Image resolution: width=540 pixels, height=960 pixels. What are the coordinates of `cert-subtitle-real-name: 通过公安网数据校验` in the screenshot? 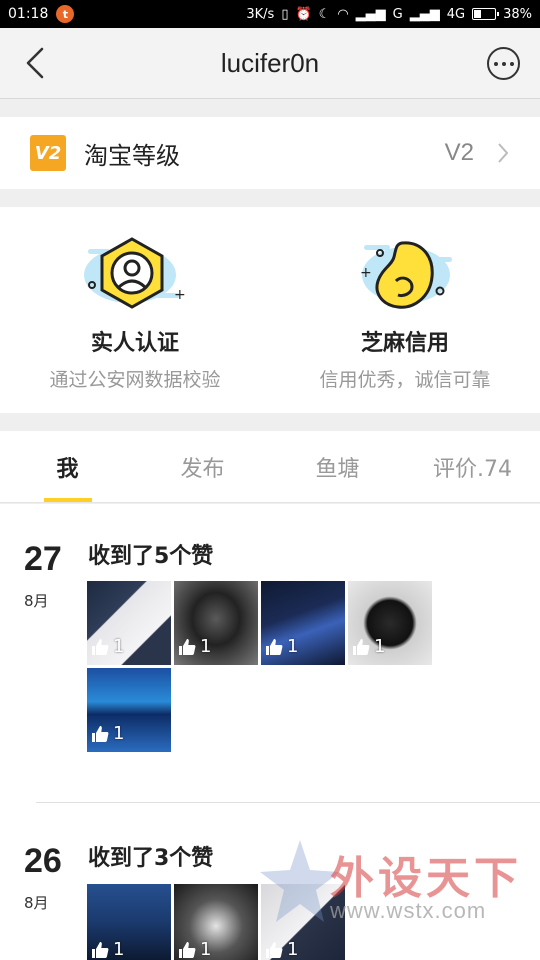 It's located at (135, 380).